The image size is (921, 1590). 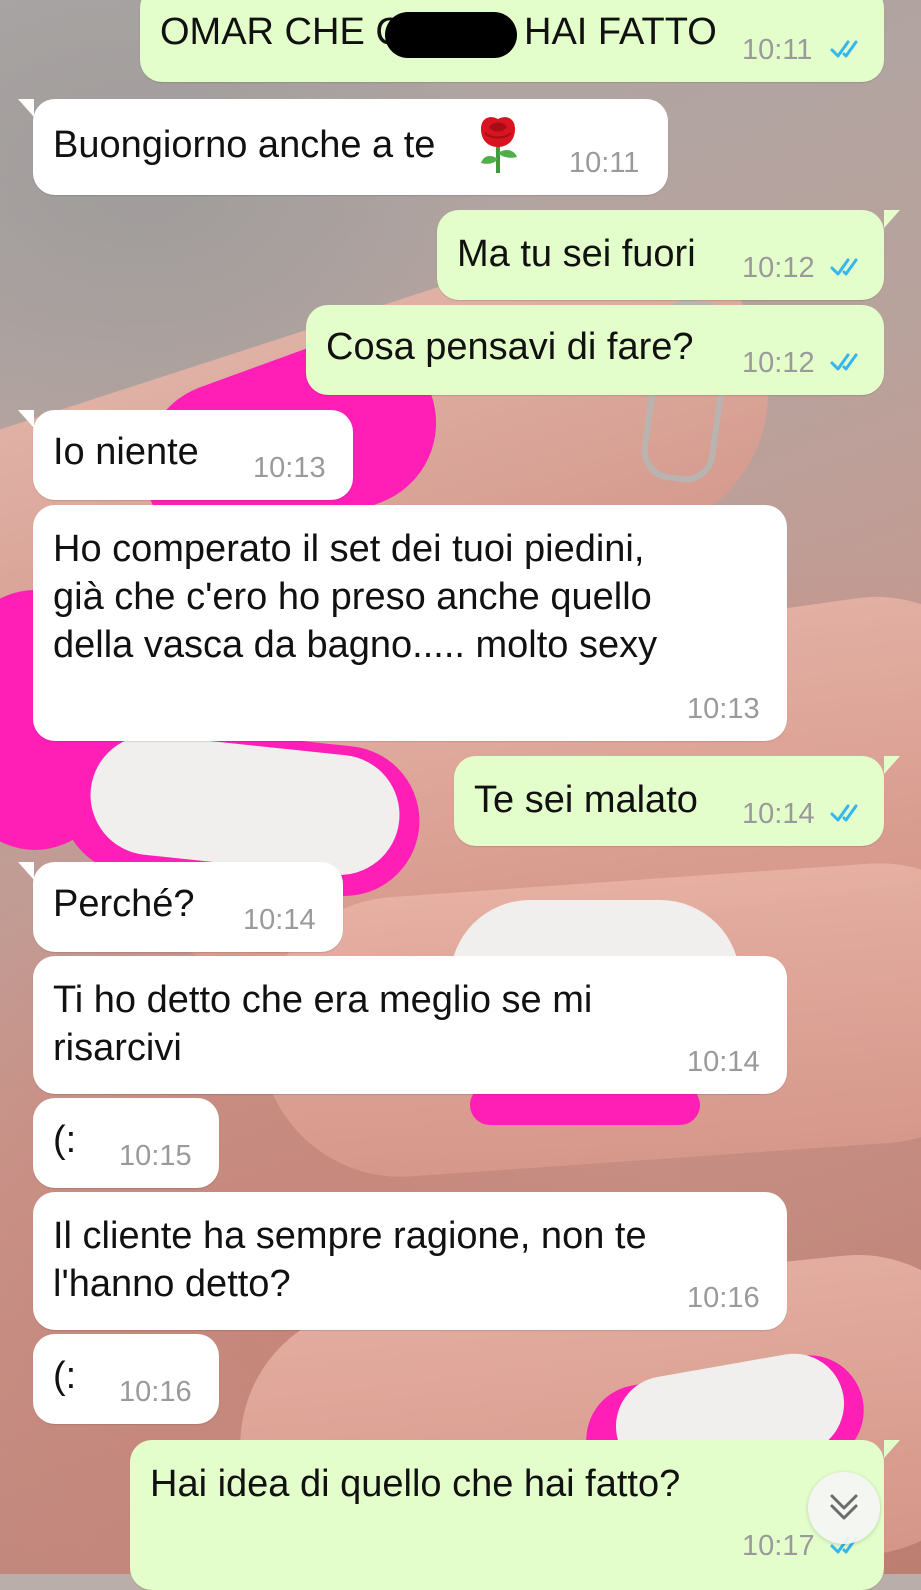 I want to click on message-text: OMAR CHE C, so click(x=281, y=32).